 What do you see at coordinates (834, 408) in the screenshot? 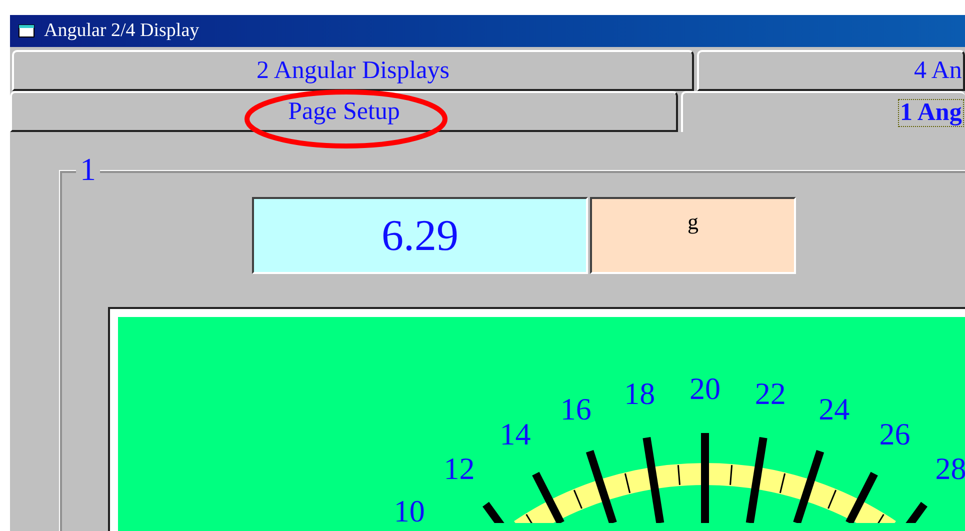
I see `dial-label: 24` at bounding box center [834, 408].